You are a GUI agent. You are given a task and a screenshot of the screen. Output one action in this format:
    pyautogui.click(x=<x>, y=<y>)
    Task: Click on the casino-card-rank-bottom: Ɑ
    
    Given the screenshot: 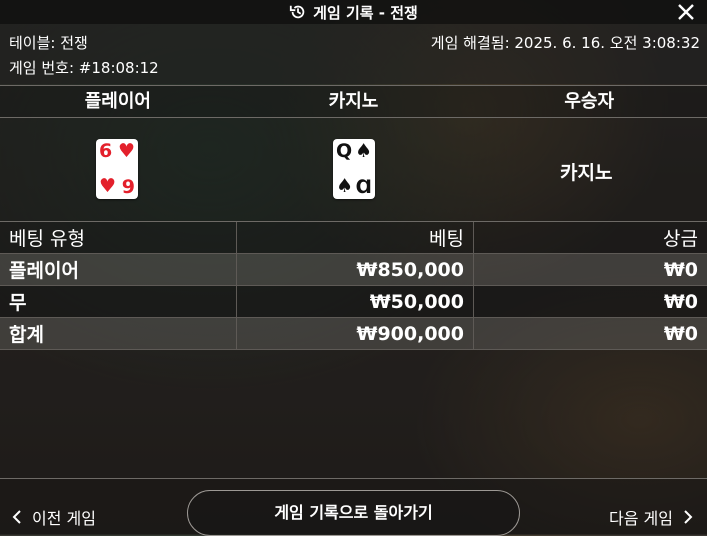 What is the action you would take?
    pyautogui.click(x=364, y=187)
    